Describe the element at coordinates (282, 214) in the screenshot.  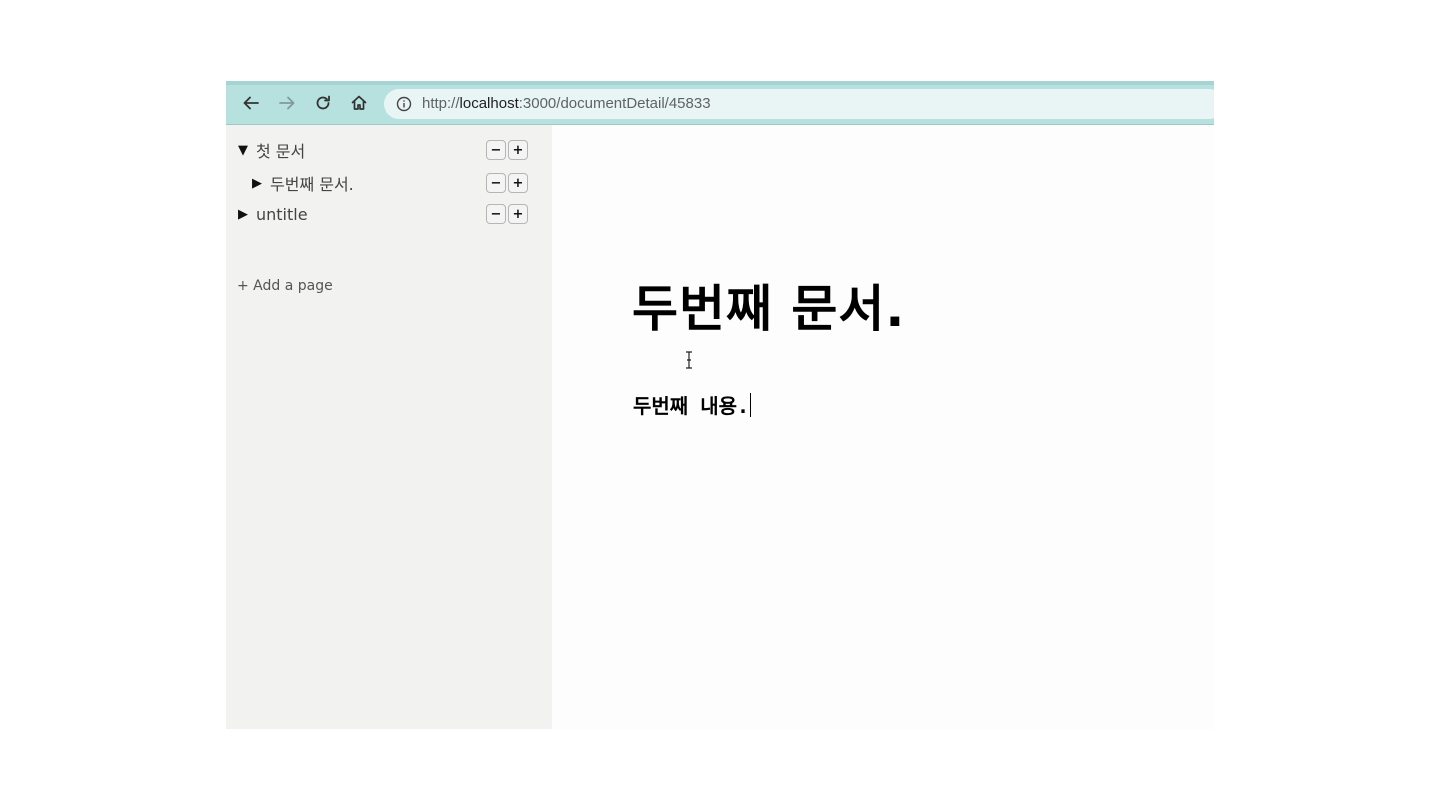
I see `document-title-link: untitle` at that location.